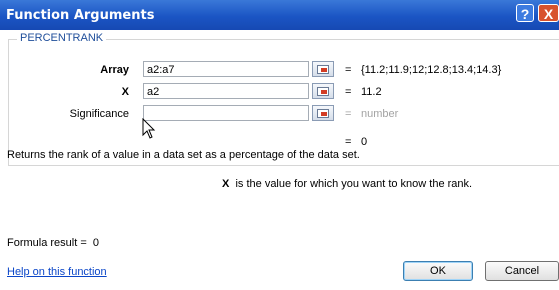 This screenshot has height=290, width=559. What do you see at coordinates (323, 113) in the screenshot?
I see `significance-collapse-button` at bounding box center [323, 113].